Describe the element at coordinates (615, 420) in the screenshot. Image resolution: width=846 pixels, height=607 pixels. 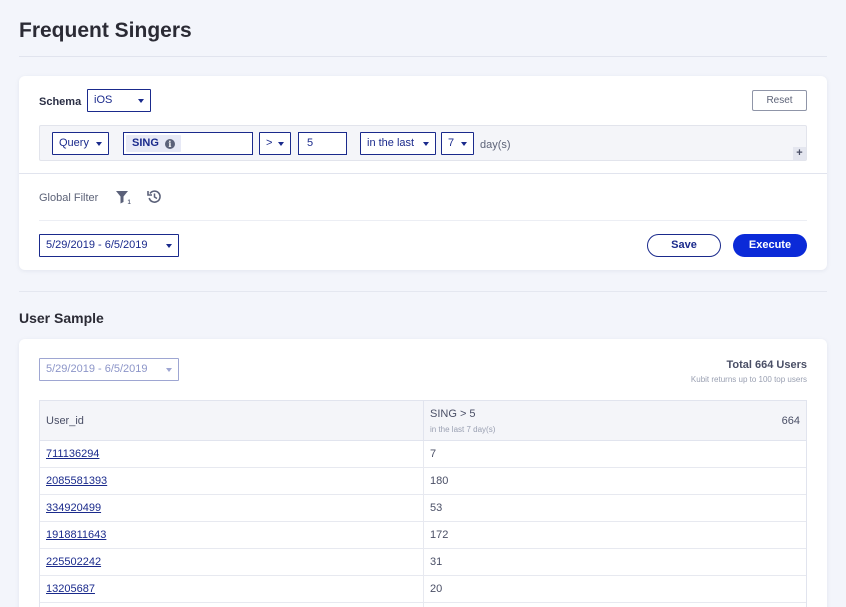
I see `header-metric: SING > 5 in the last 7 day(s) 664` at that location.